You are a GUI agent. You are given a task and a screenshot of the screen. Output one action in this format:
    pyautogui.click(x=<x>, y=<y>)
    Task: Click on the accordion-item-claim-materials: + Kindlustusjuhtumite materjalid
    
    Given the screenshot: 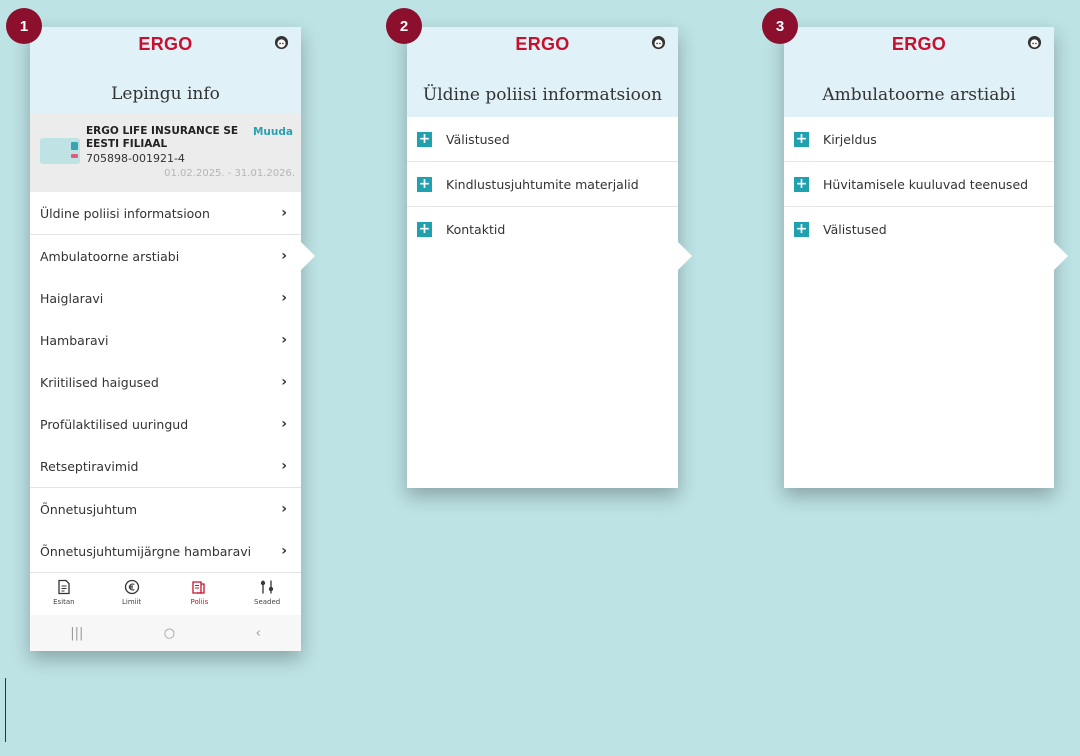 What is the action you would take?
    pyautogui.click(x=542, y=184)
    